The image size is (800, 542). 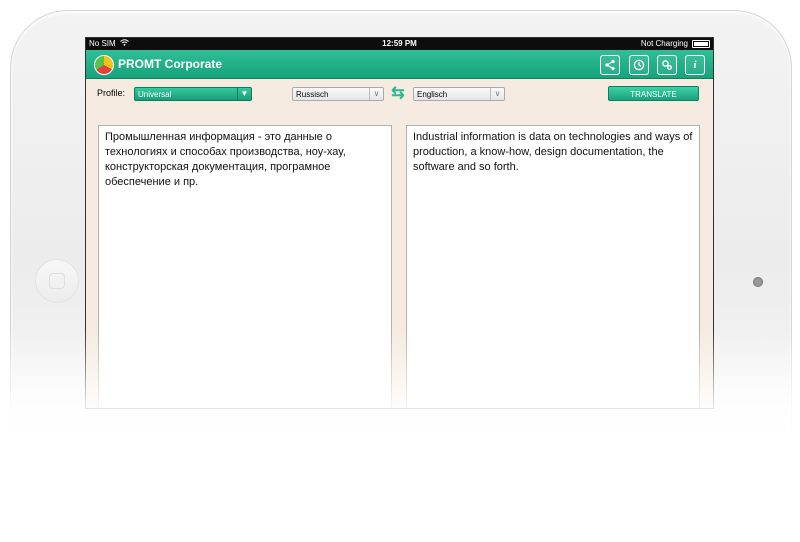 What do you see at coordinates (57, 281) in the screenshot?
I see `home-button` at bounding box center [57, 281].